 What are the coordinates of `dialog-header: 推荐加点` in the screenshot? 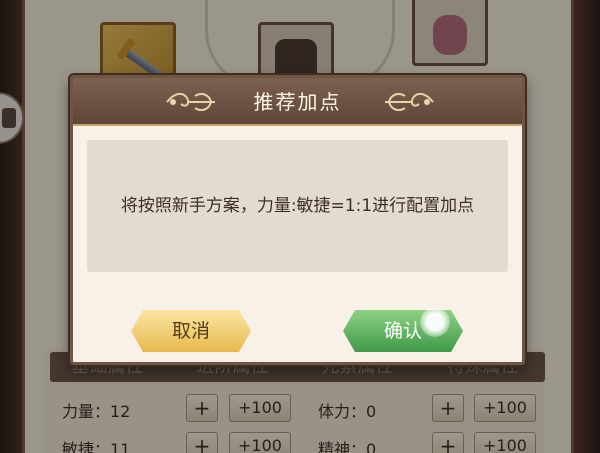 It's located at (297, 102).